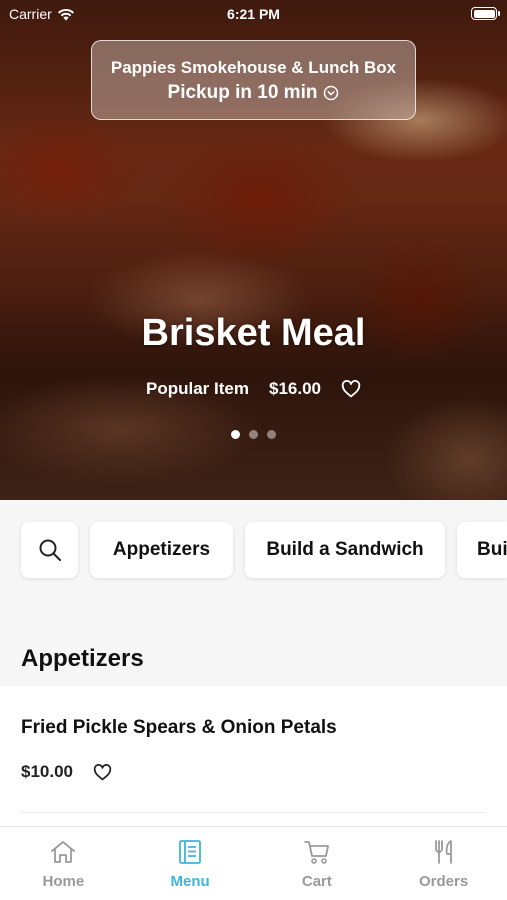  I want to click on tab-label: Cart, so click(316, 881).